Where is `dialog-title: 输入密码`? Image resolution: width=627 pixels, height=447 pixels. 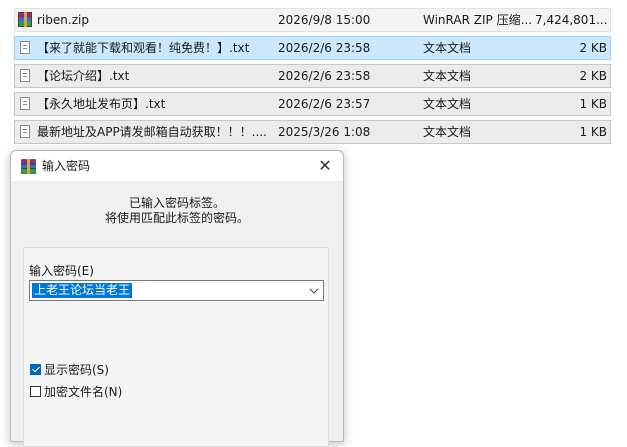
dialog-title: 输入密码 is located at coordinates (66, 166).